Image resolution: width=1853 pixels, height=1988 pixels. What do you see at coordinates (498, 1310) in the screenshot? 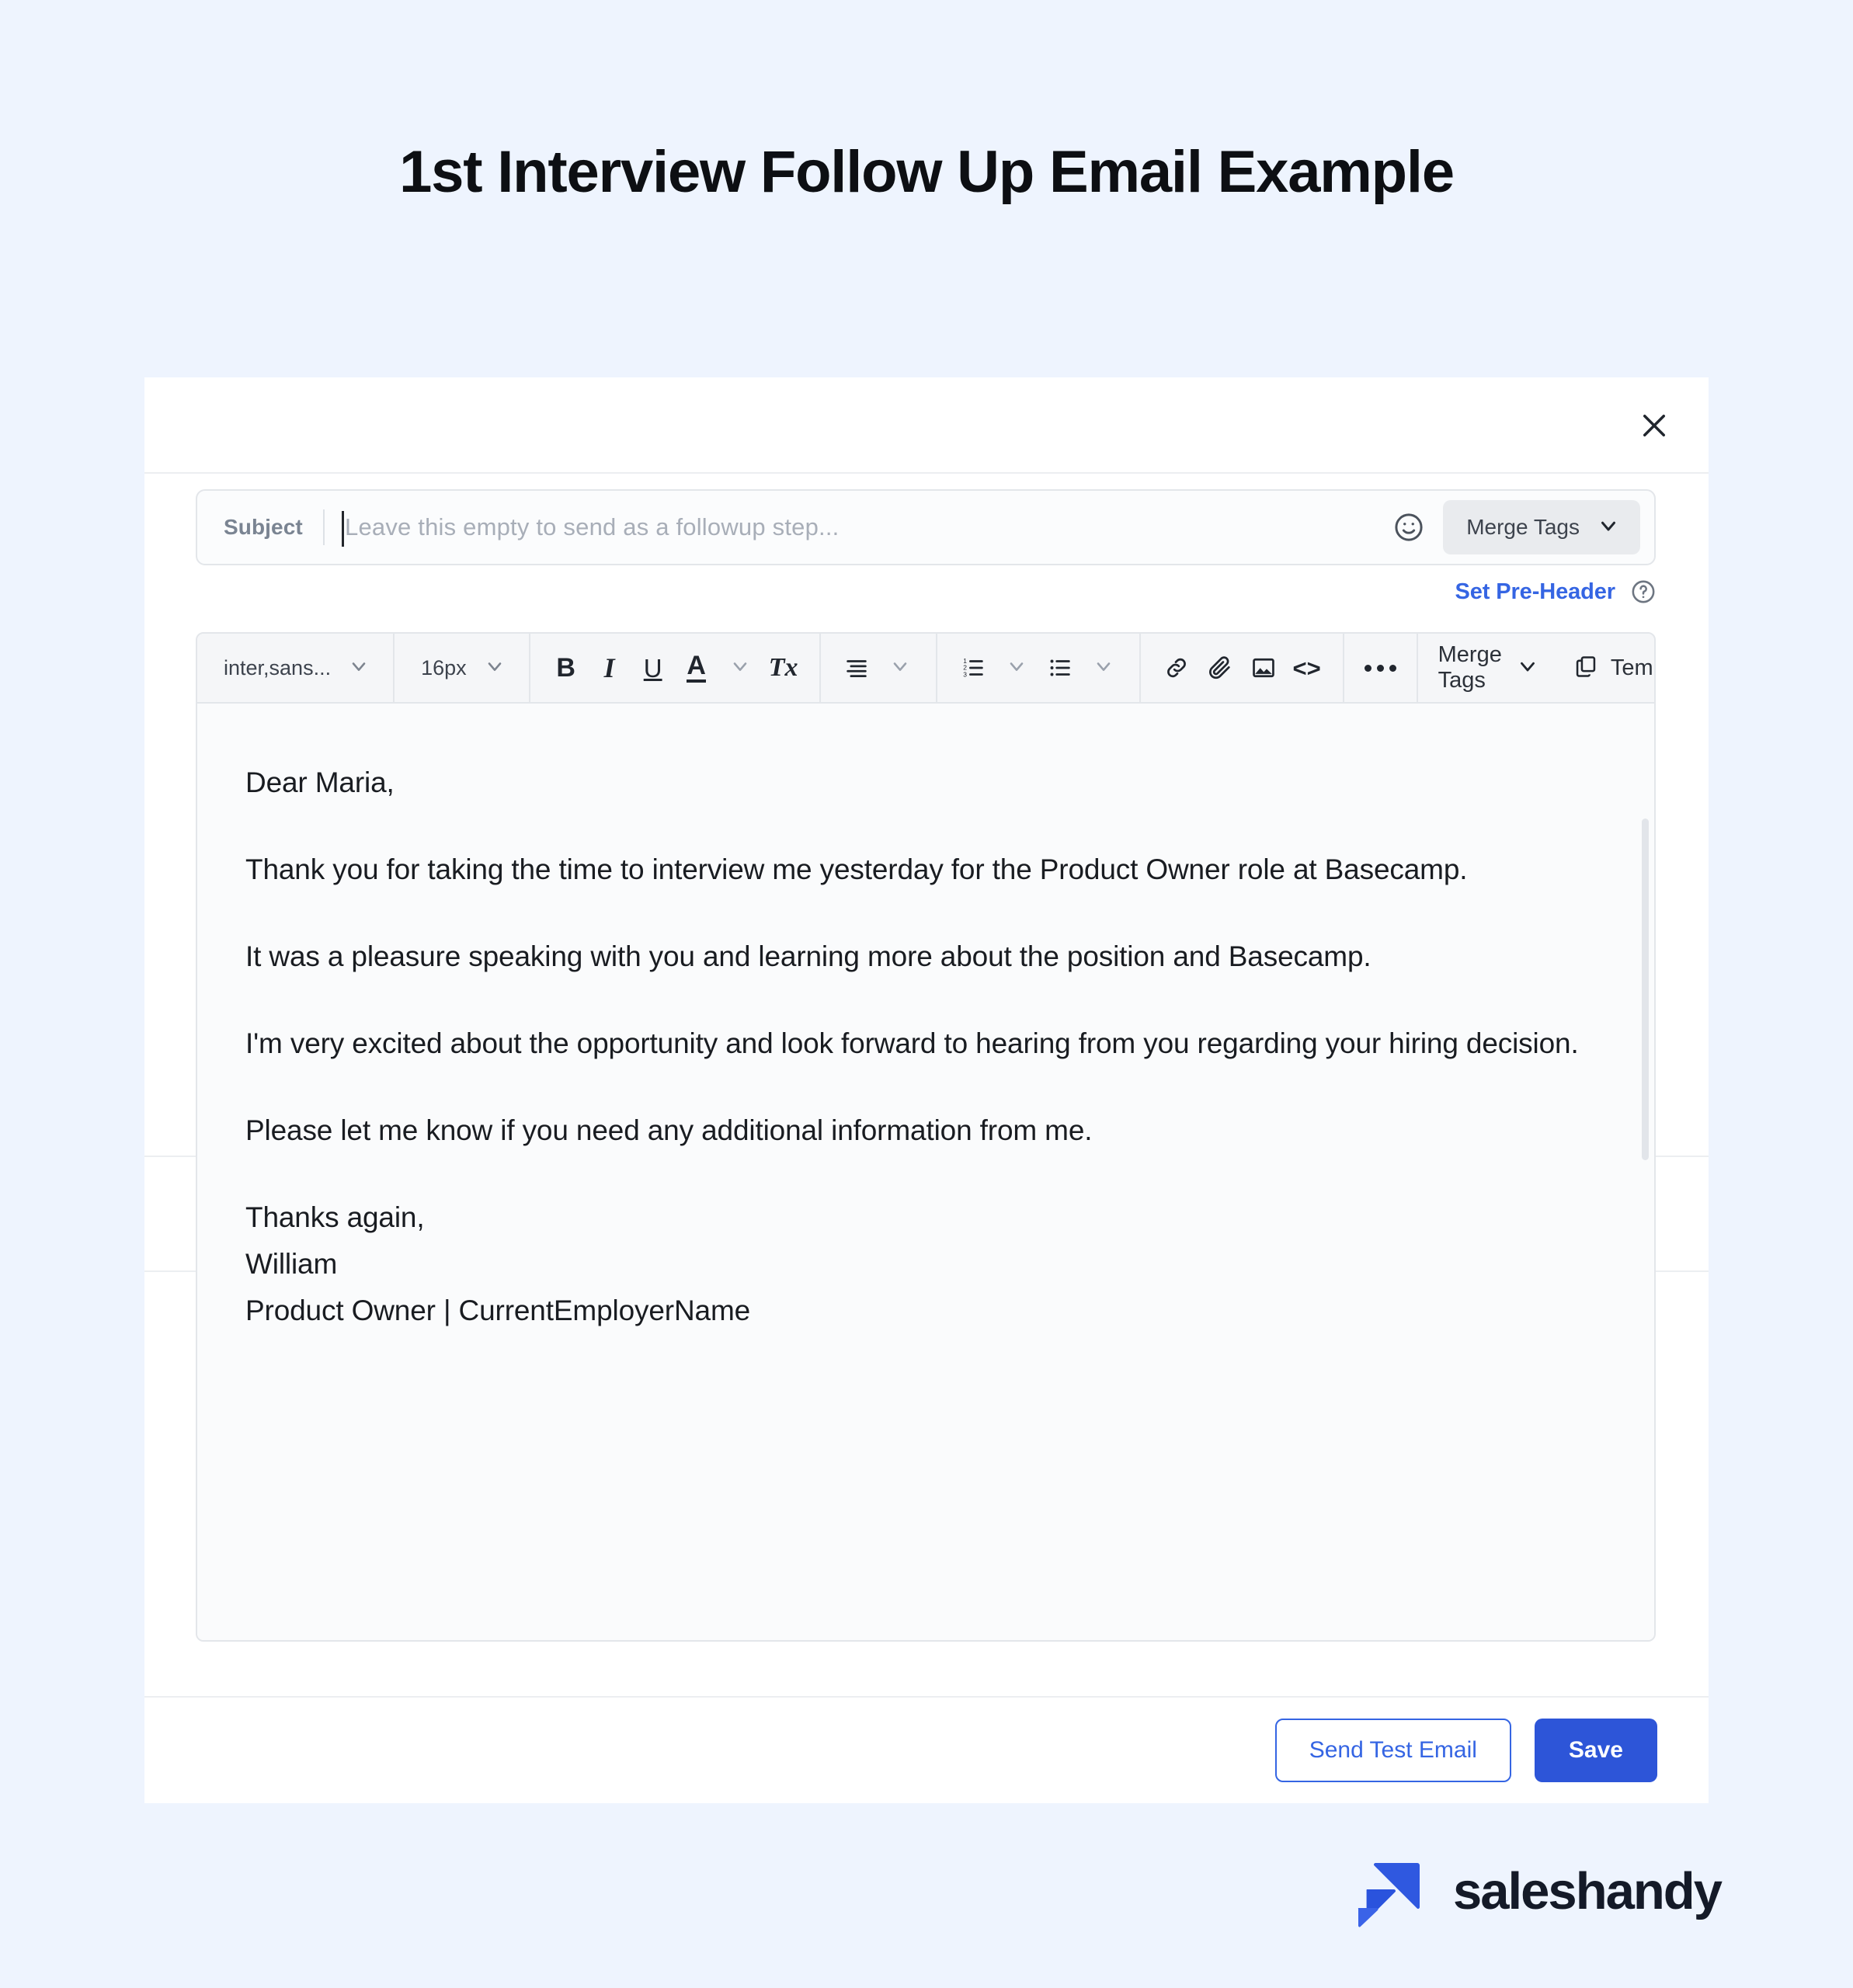
I see `email-sender-title: Product Owner | CurrentEmployerName` at bounding box center [498, 1310].